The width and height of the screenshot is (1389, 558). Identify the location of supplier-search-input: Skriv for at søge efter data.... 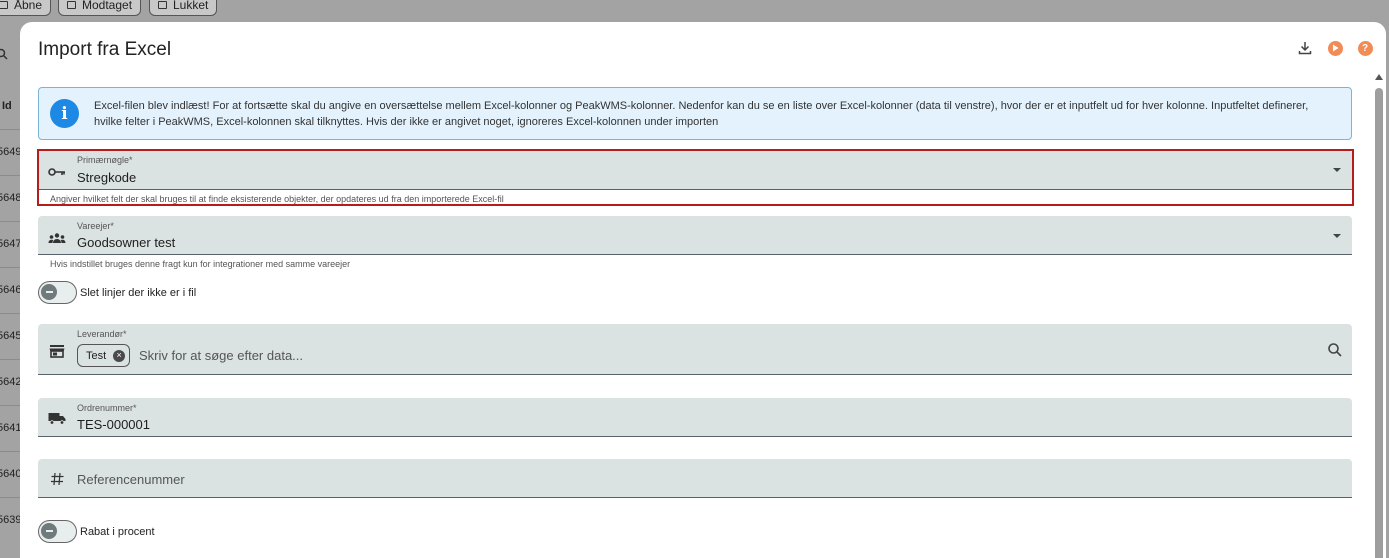
(221, 355).